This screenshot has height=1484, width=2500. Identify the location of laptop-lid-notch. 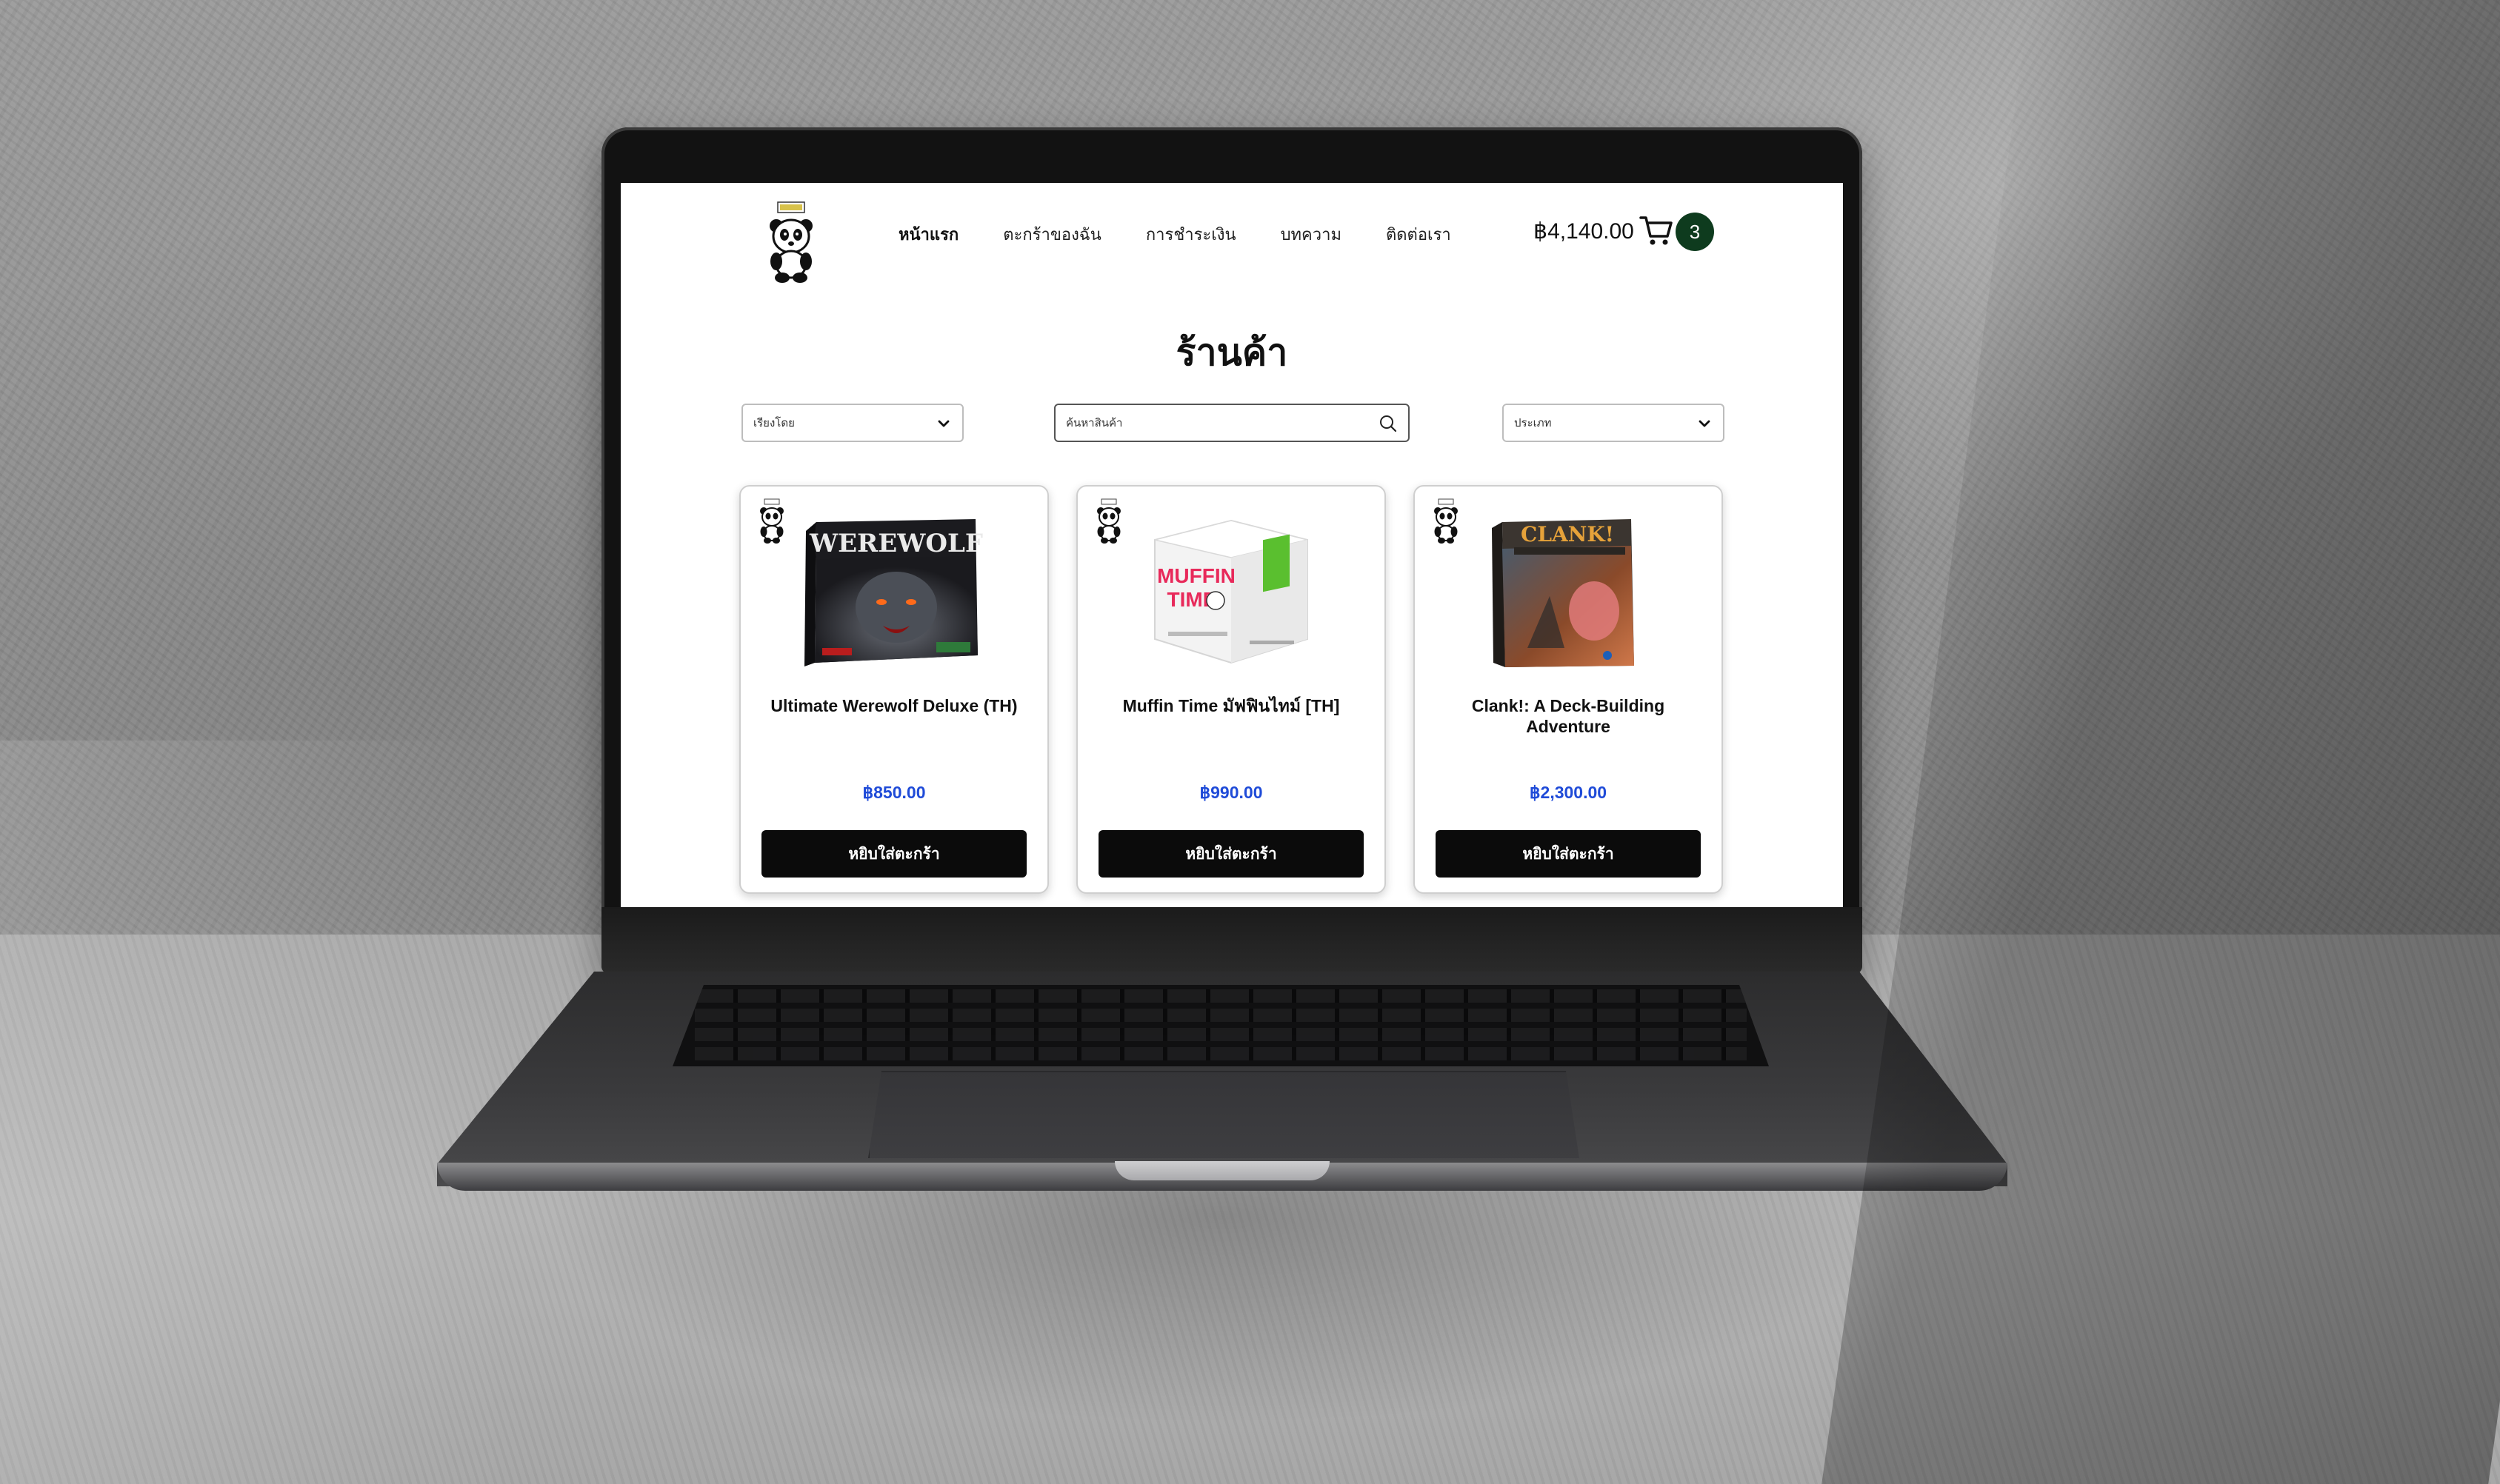
(1222, 1170).